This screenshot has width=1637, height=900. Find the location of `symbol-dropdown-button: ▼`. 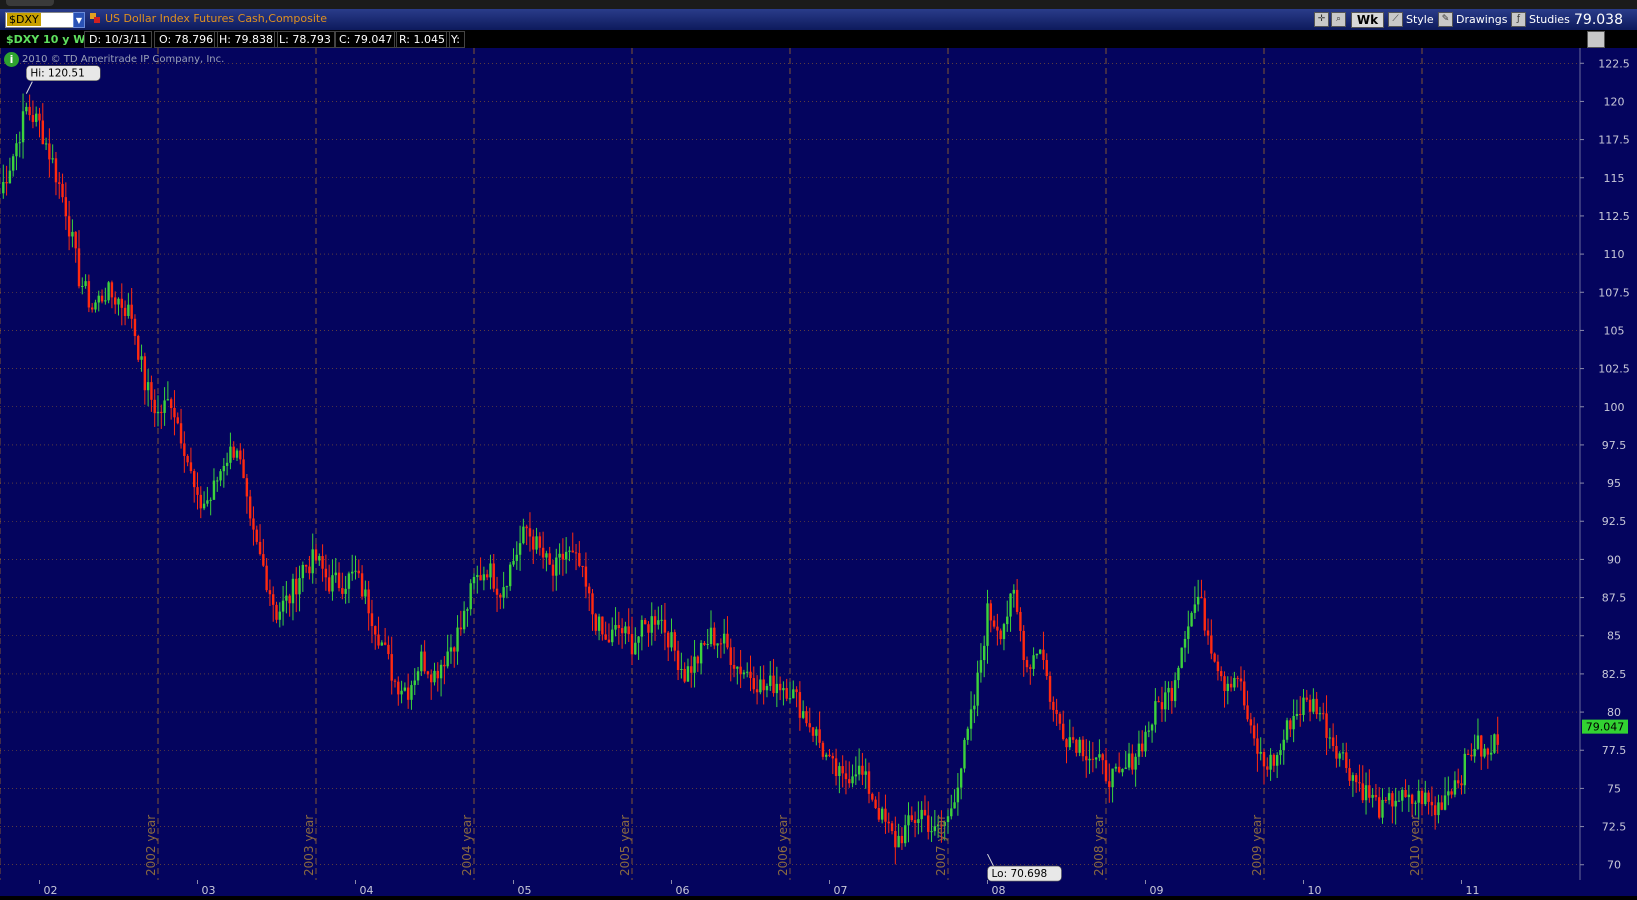

symbol-dropdown-button: ▼ is located at coordinates (79, 20).